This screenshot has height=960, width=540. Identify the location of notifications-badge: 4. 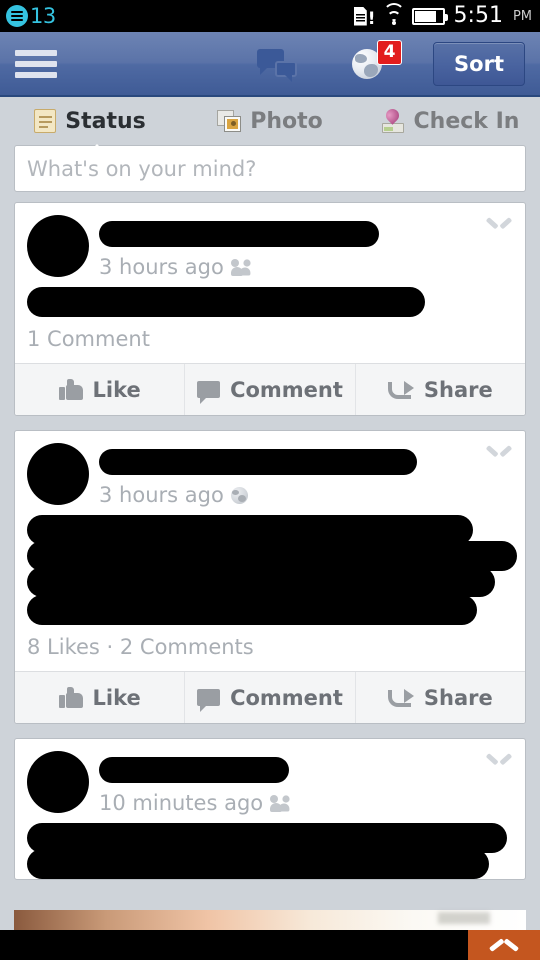
(389, 52).